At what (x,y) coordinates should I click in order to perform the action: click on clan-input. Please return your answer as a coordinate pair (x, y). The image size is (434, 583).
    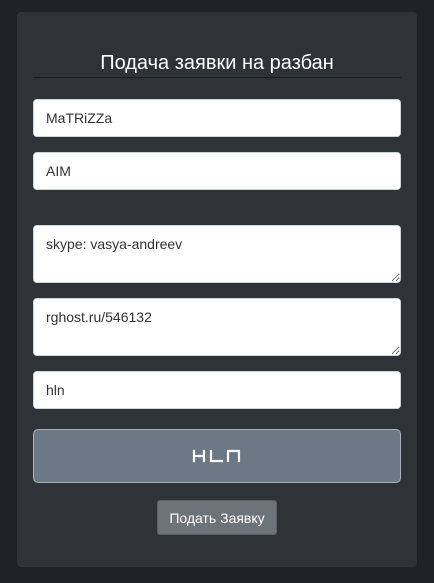
    Looking at the image, I should click on (217, 390).